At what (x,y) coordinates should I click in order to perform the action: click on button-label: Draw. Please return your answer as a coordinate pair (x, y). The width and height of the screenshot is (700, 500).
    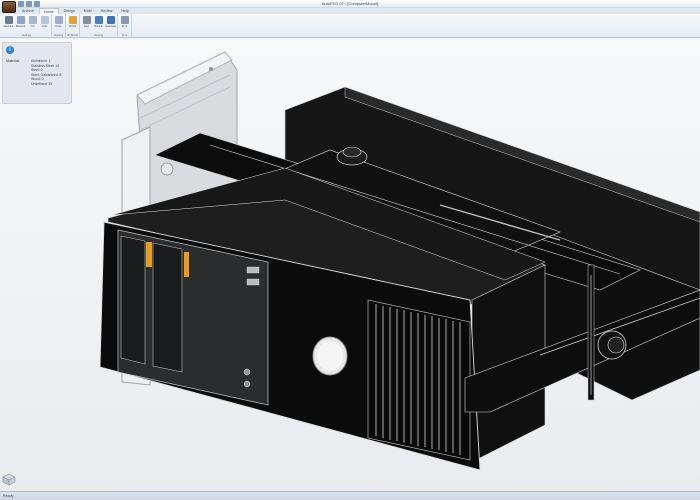
    Looking at the image, I should click on (58, 26).